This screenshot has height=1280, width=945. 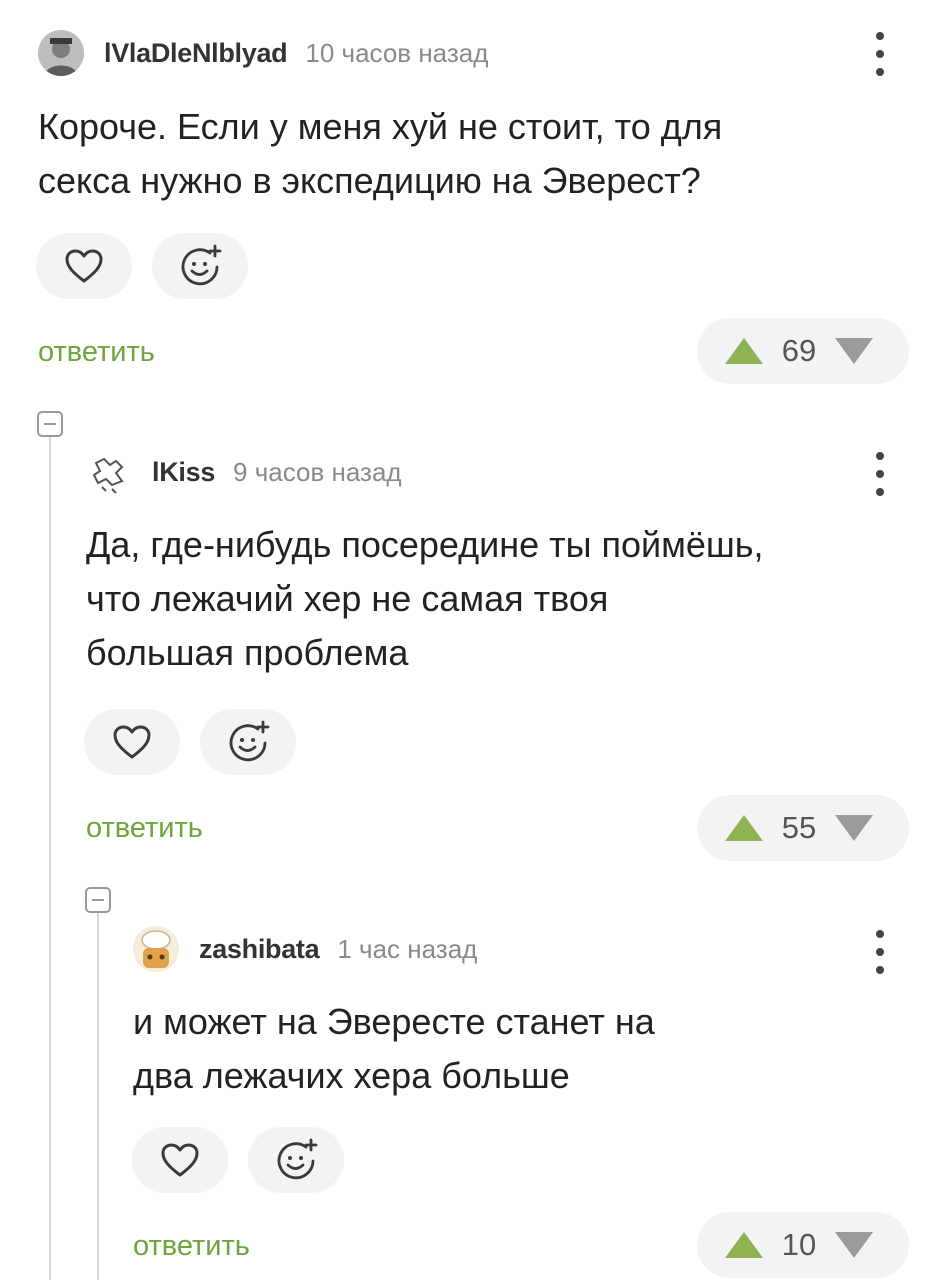 What do you see at coordinates (108, 475) in the screenshot?
I see `sketch-avatar-icon` at bounding box center [108, 475].